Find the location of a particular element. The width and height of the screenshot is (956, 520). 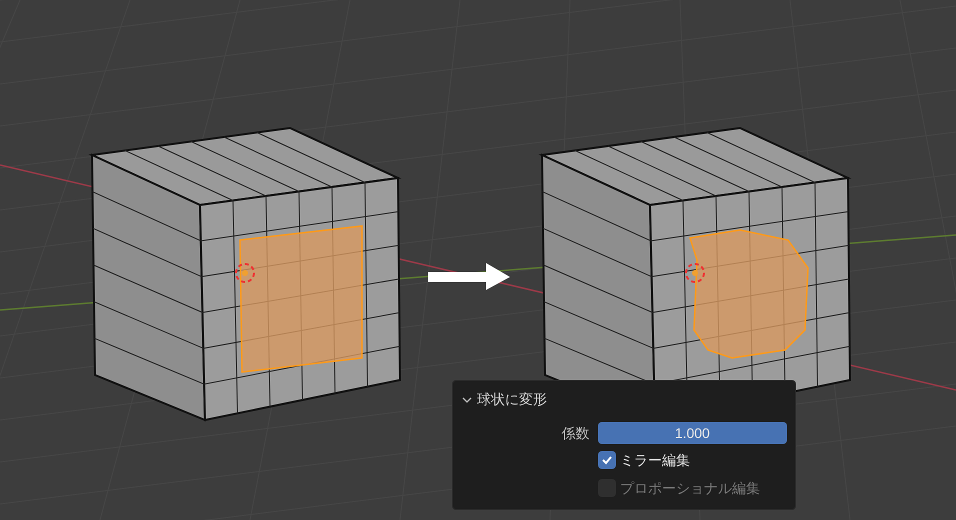

checkmark-icon is located at coordinates (607, 460).